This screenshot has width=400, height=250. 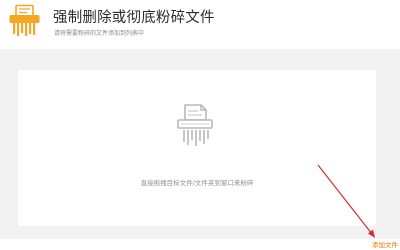 What do you see at coordinates (197, 183) in the screenshot?
I see `drop-hint-text: 直接拖拽目标文件/文件夹到窗口来粉碎` at bounding box center [197, 183].